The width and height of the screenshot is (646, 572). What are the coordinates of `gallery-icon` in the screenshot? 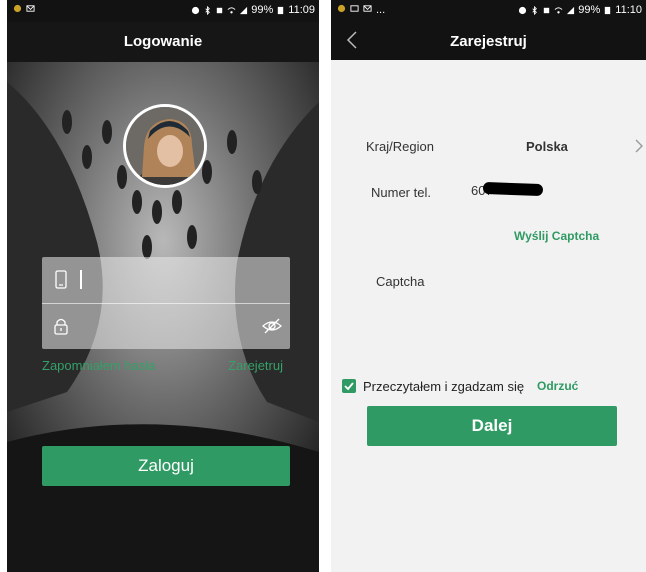 It's located at (354, 8).